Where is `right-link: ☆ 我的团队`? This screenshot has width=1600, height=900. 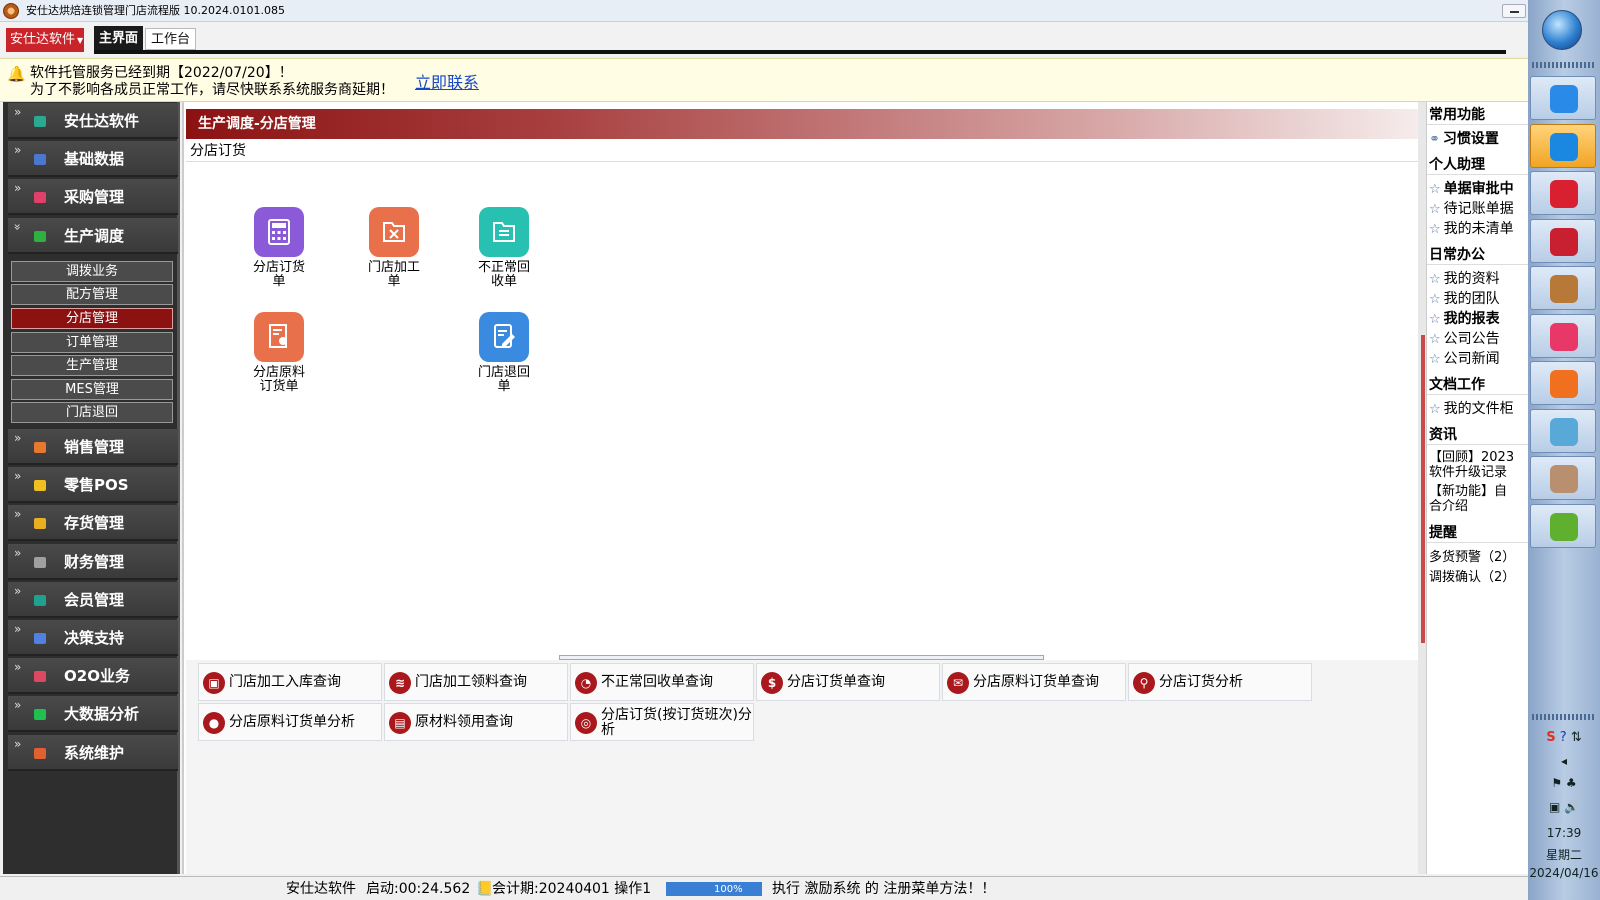
right-link: ☆ 我的团队 is located at coordinates (1464, 298).